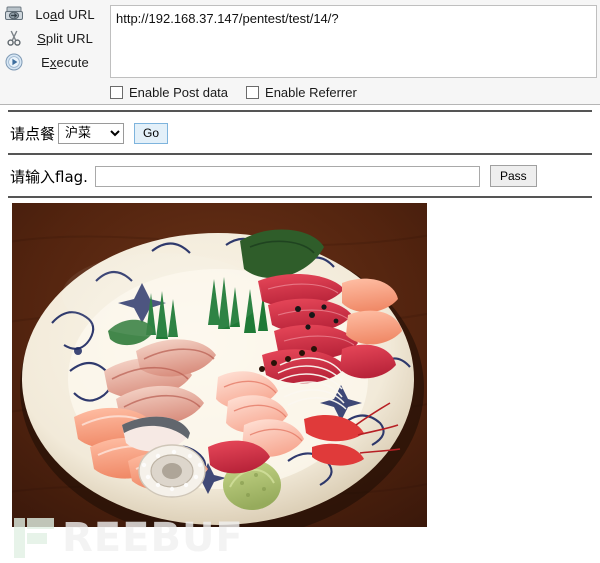  I want to click on url-input: http://192.168.37.147/pentest/test/14/?, so click(353, 41).